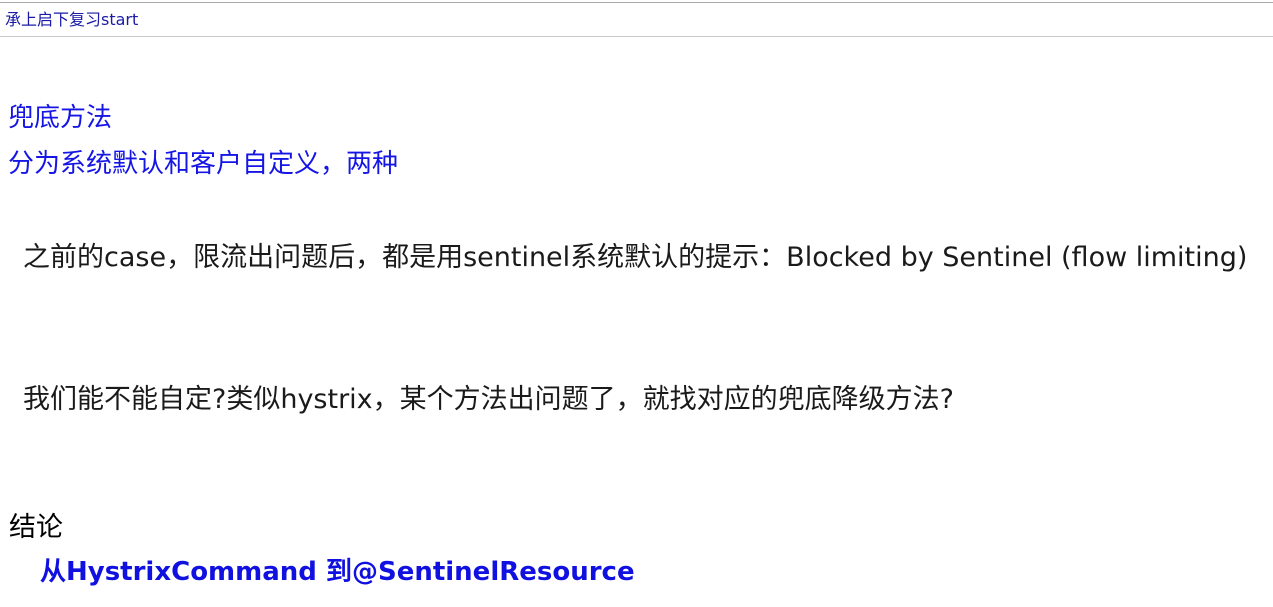 The image size is (1273, 607). Describe the element at coordinates (60, 118) in the screenshot. I see `section-heading: 兜底方法` at that location.